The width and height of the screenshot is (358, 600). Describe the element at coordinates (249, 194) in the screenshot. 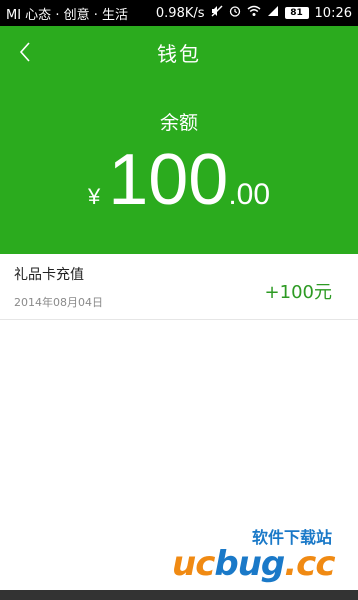

I see `amount-decimal: .00` at that location.